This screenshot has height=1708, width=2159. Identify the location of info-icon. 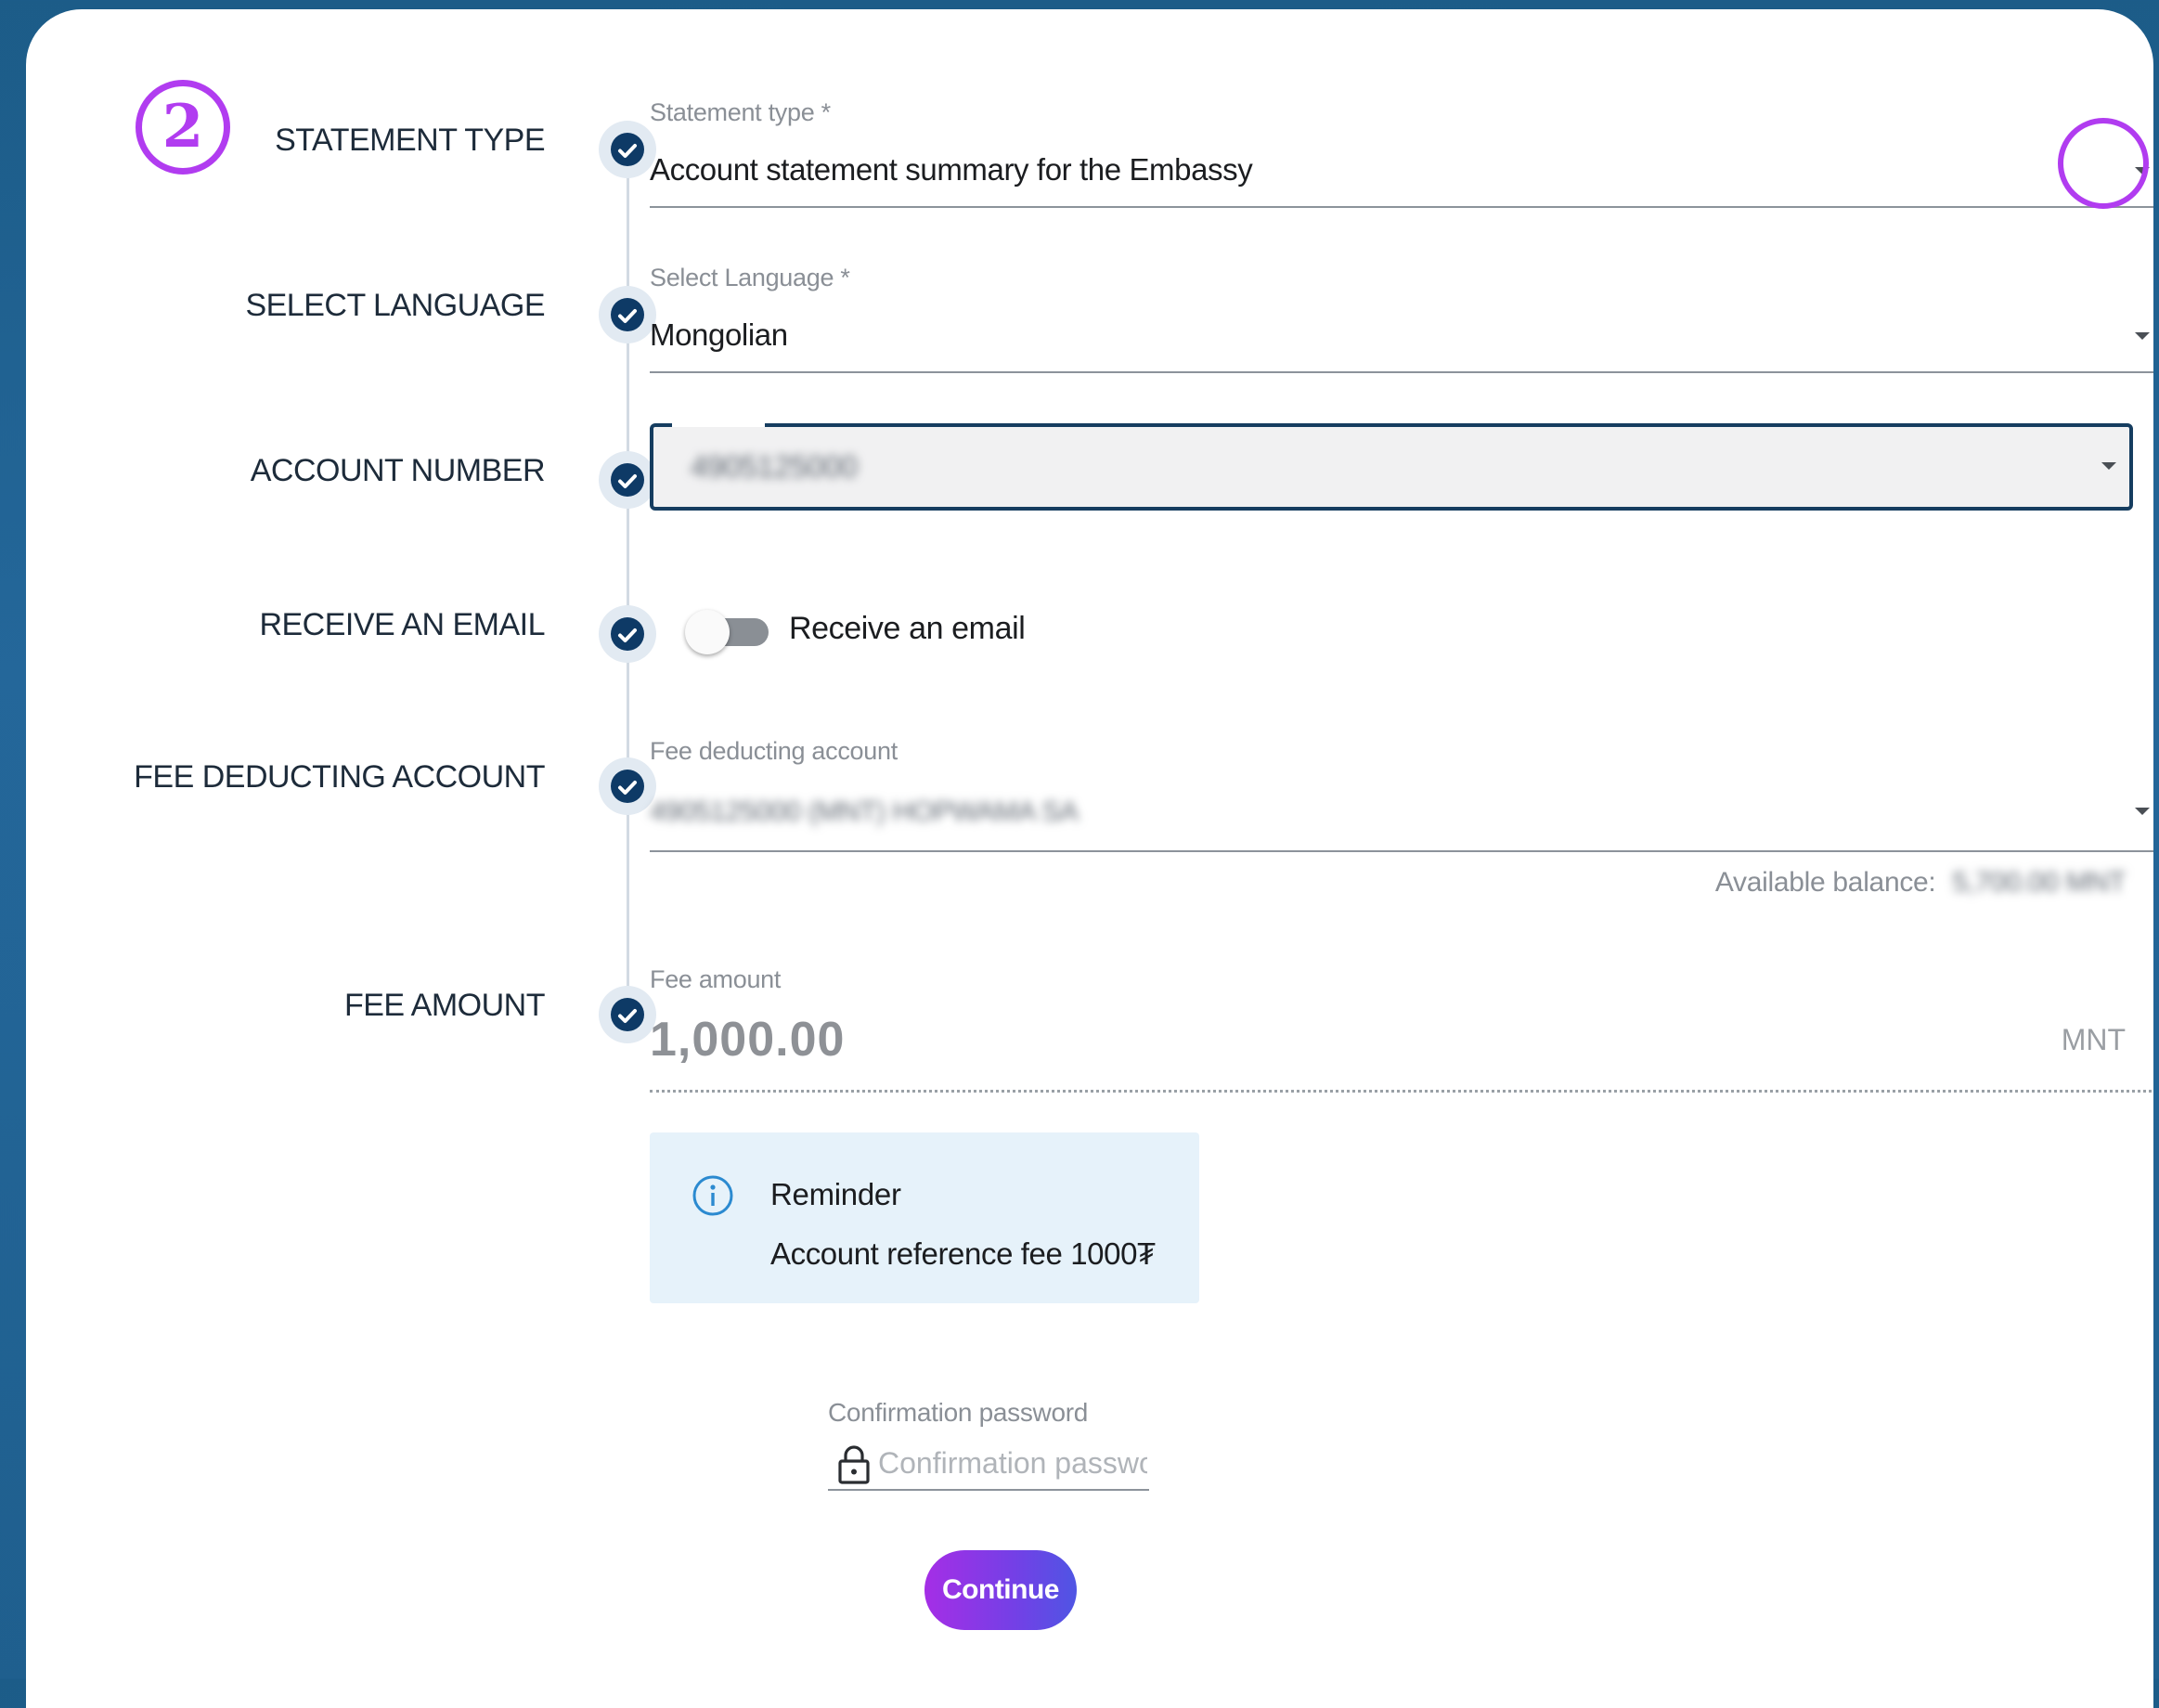
(712, 1195).